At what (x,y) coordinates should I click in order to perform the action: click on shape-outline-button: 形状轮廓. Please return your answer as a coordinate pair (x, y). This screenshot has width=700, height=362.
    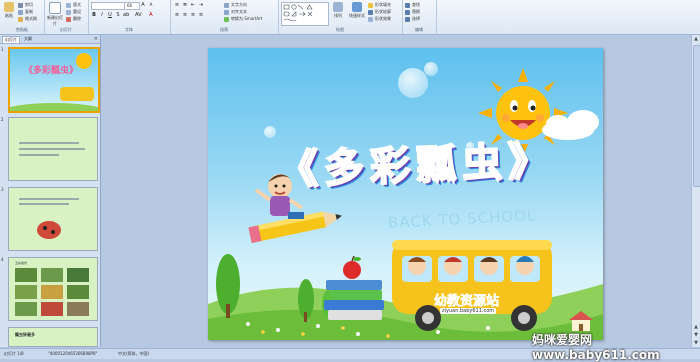
    Looking at the image, I should click on (379, 12).